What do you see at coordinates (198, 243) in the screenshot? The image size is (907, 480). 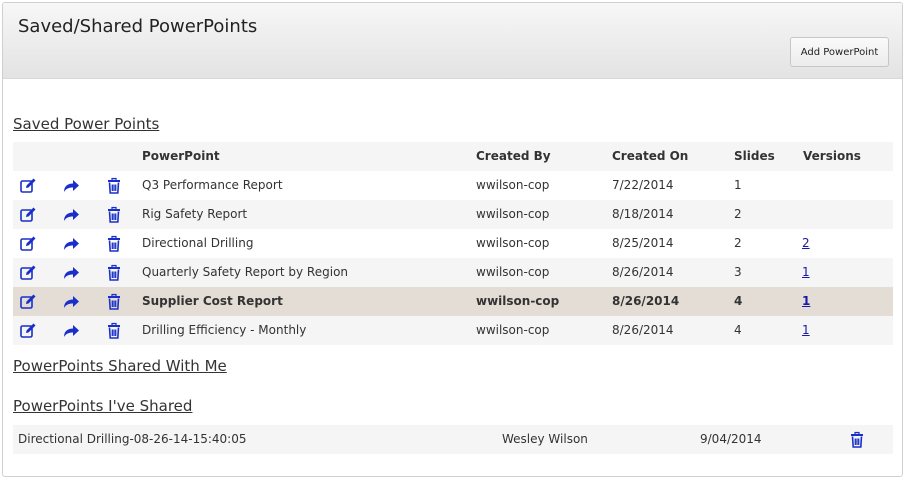 I see `powerpoint-name: Directional Drilling` at bounding box center [198, 243].